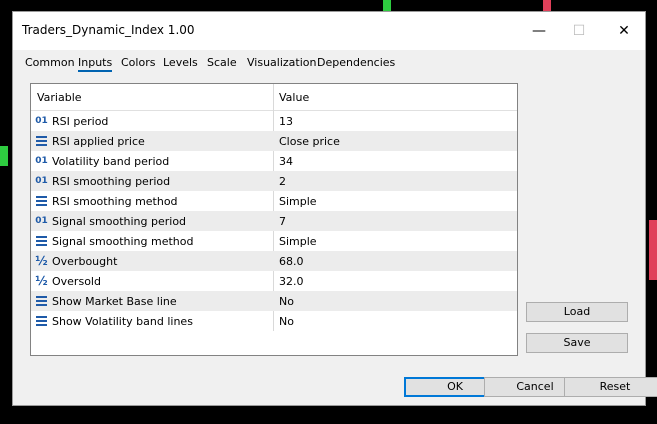  I want to click on variable-name: Oversold, so click(76, 281).